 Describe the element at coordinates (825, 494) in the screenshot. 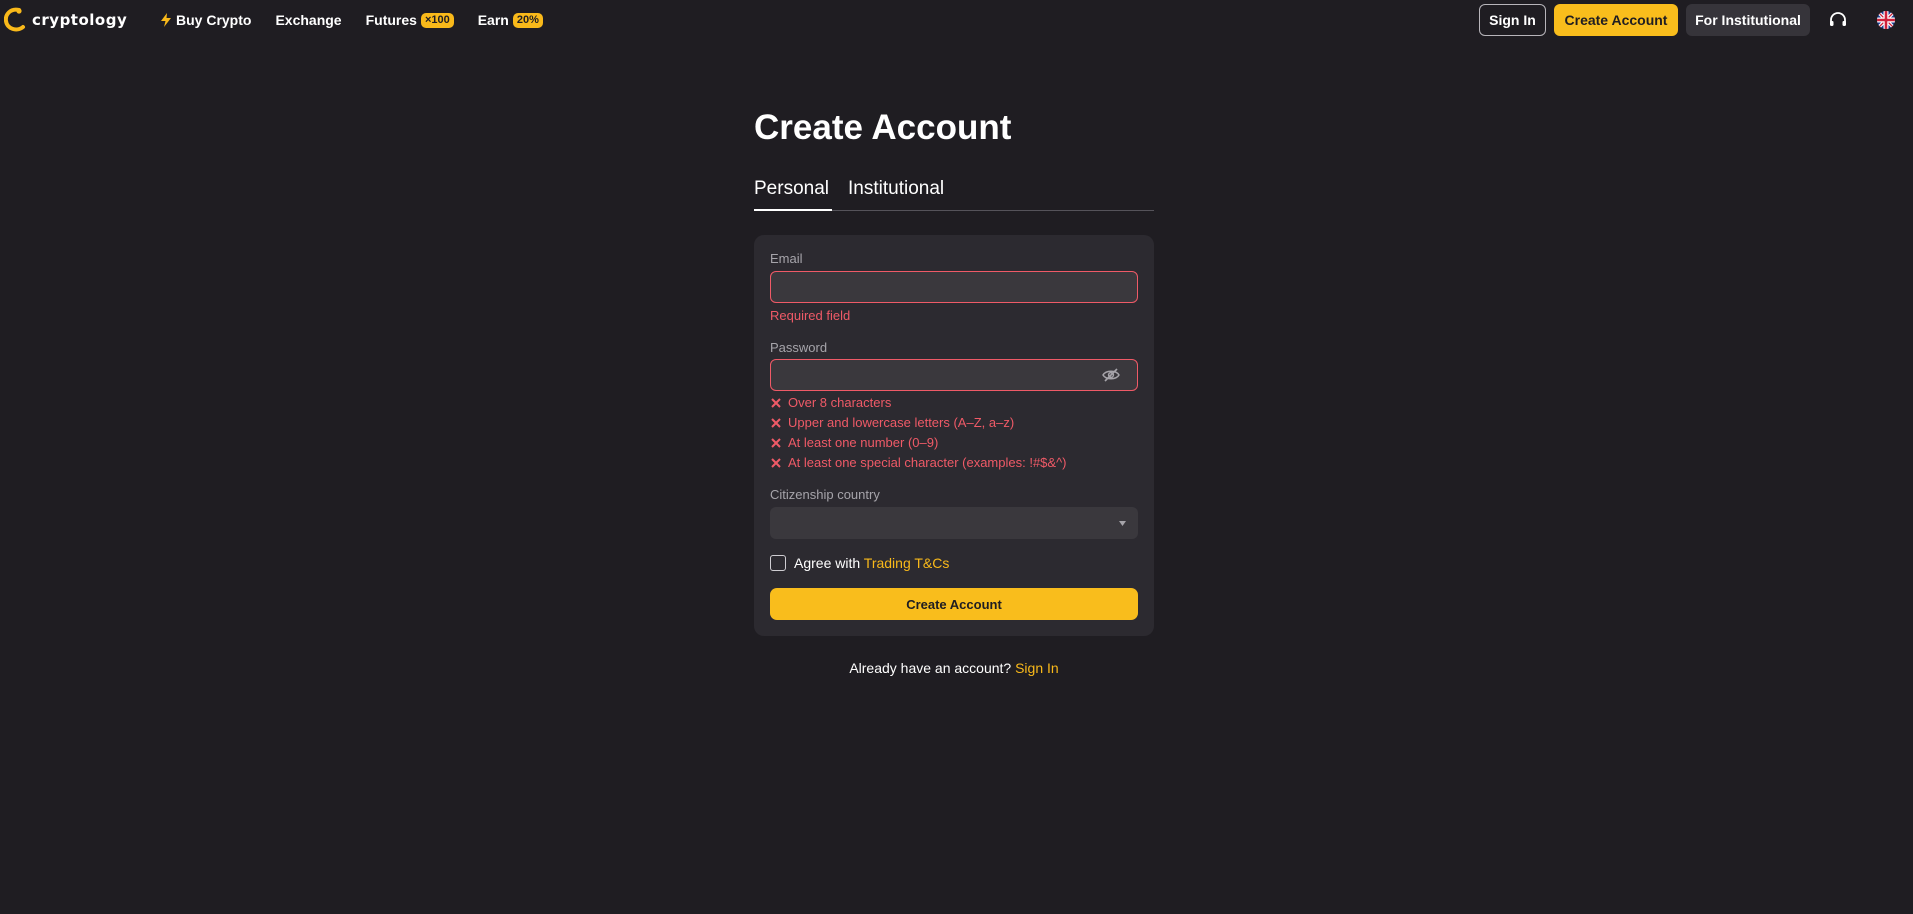

I see `citizenship-label: Citizenship country` at that location.